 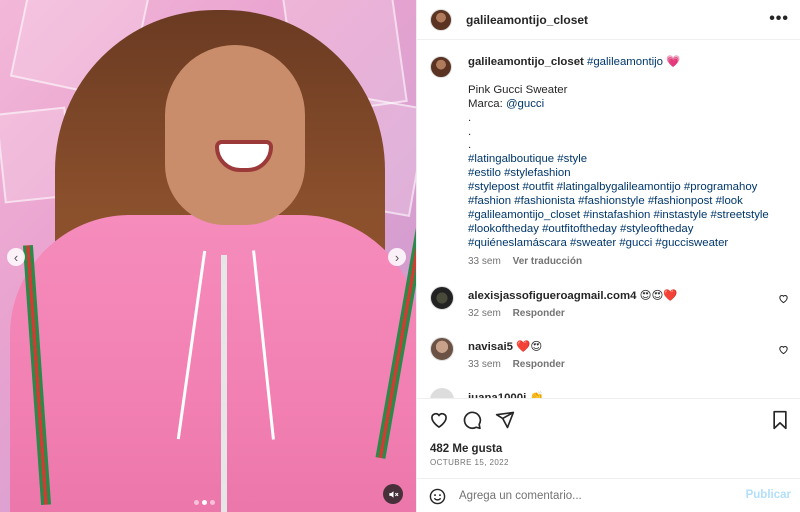 I want to click on photo-face, so click(x=235, y=135).